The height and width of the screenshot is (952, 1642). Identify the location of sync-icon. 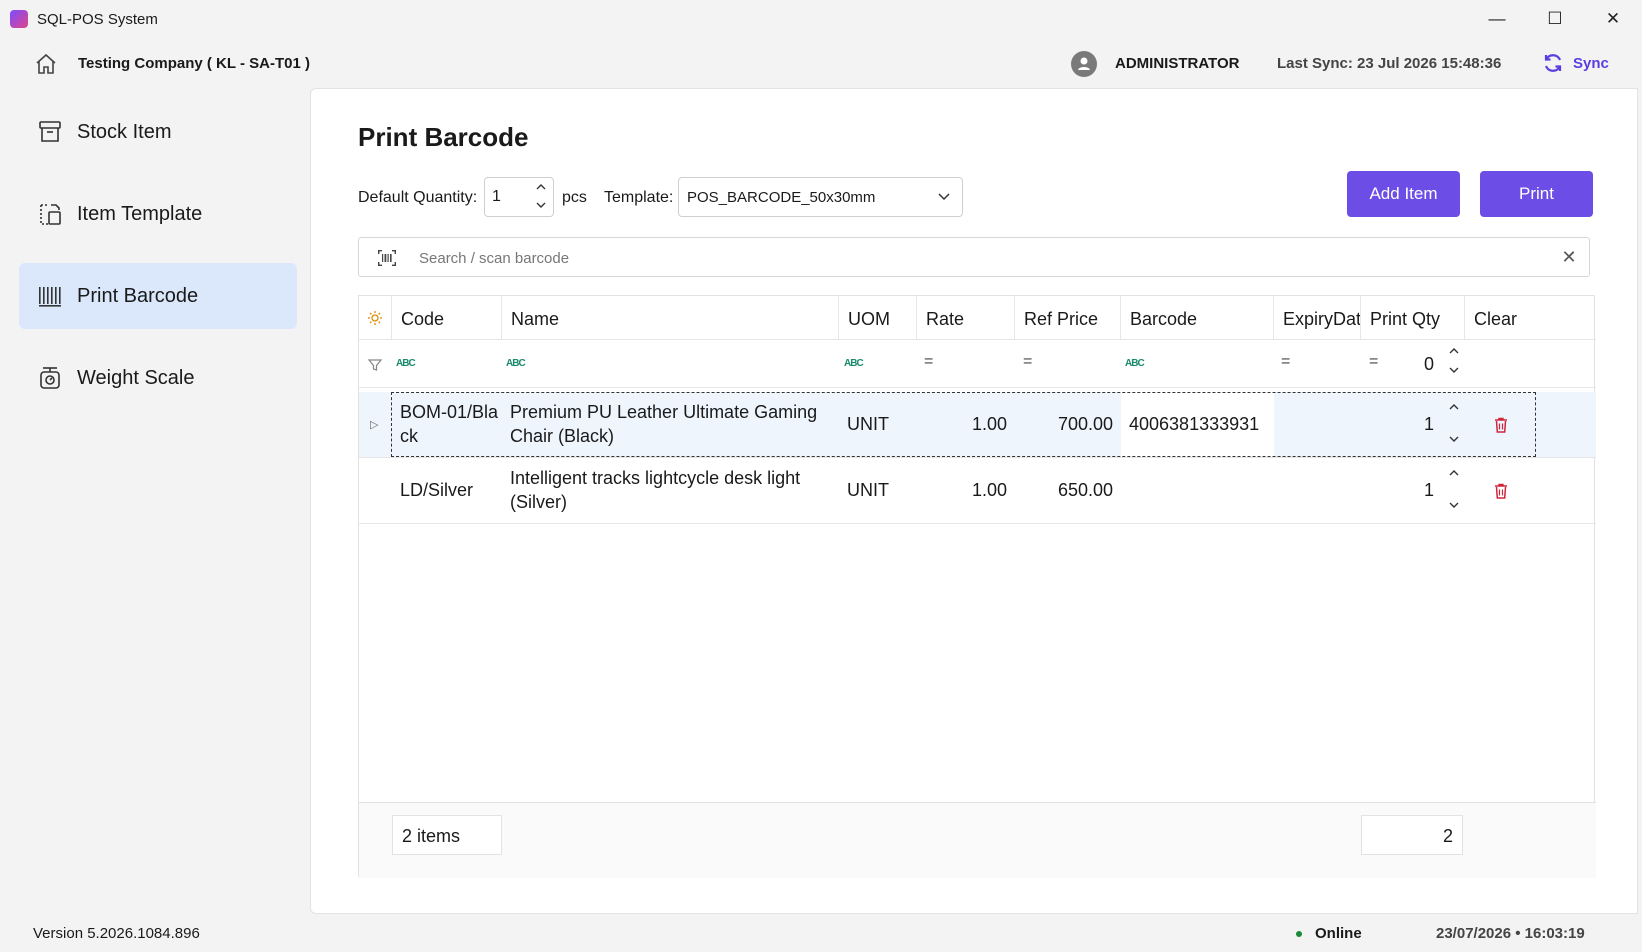
(1553, 63).